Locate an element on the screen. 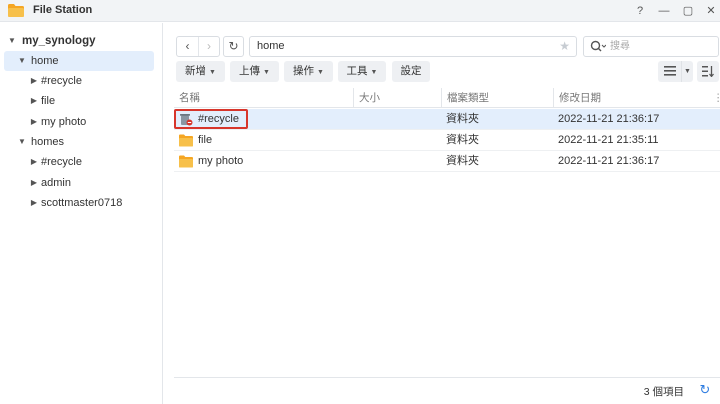 The height and width of the screenshot is (404, 720). list-icon is located at coordinates (669, 71).